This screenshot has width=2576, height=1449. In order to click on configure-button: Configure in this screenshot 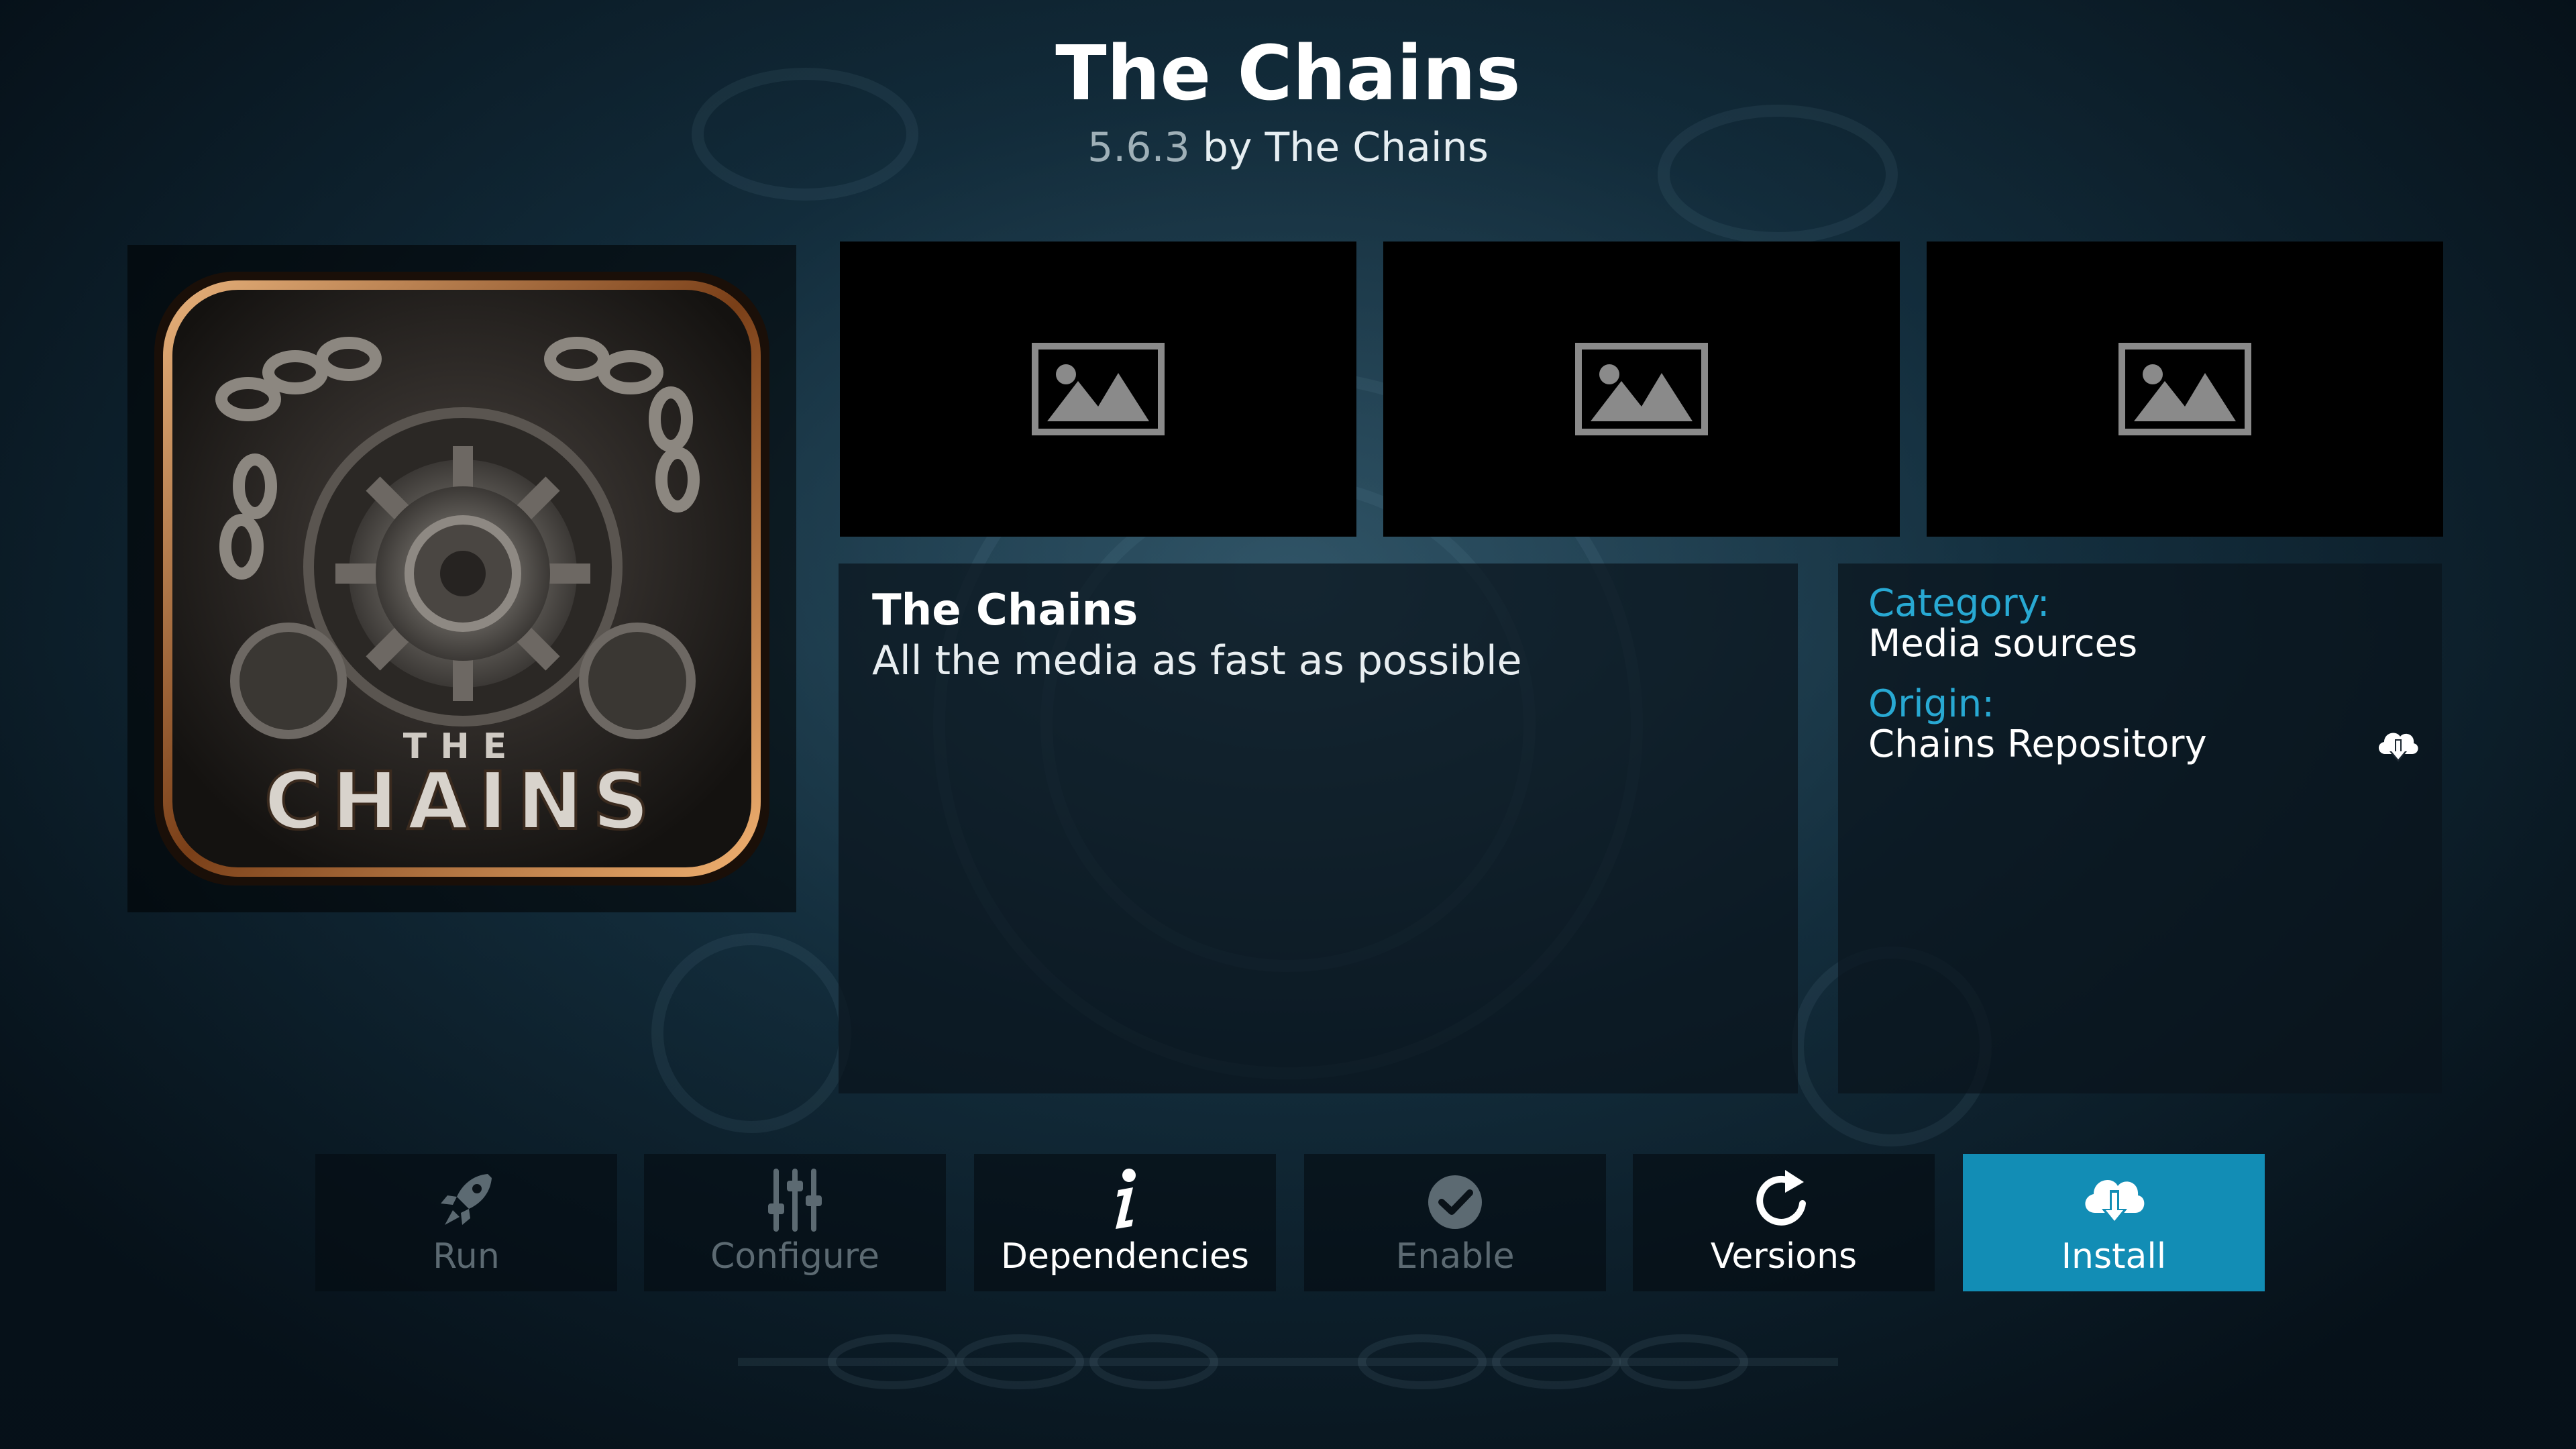, I will do `click(795, 1222)`.